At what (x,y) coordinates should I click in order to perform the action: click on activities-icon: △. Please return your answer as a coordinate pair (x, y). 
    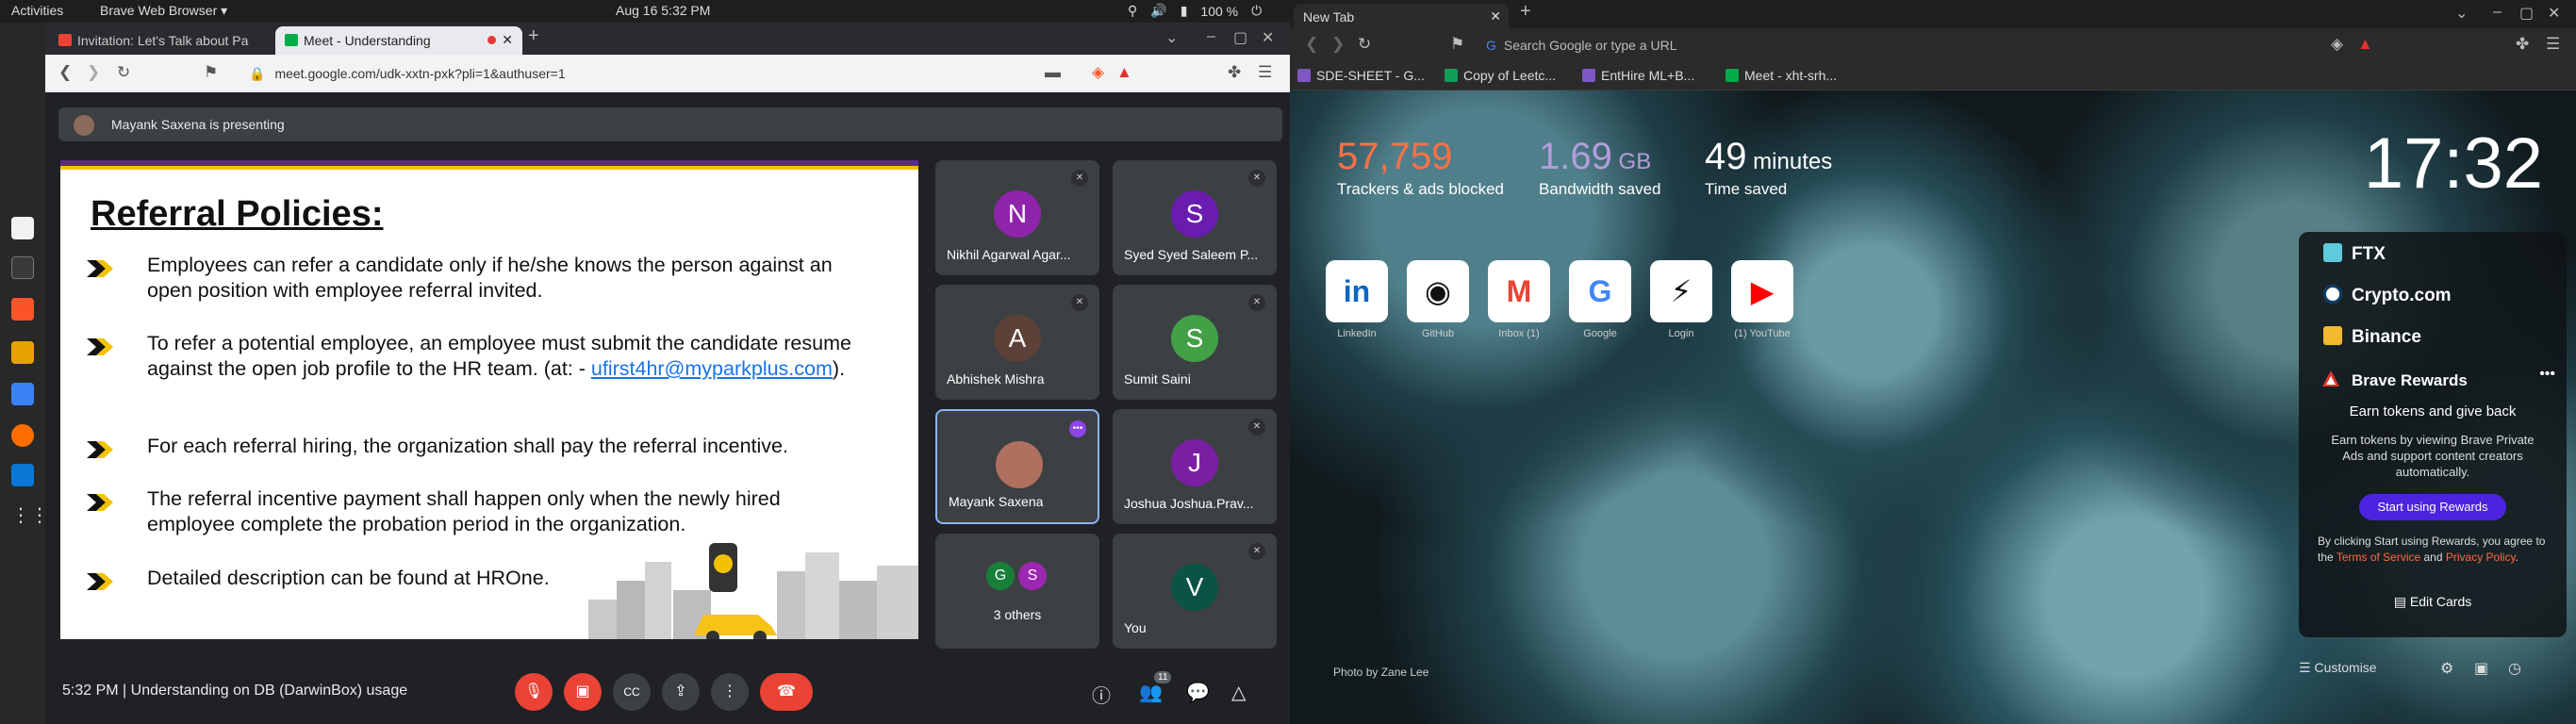
    Looking at the image, I should click on (1238, 692).